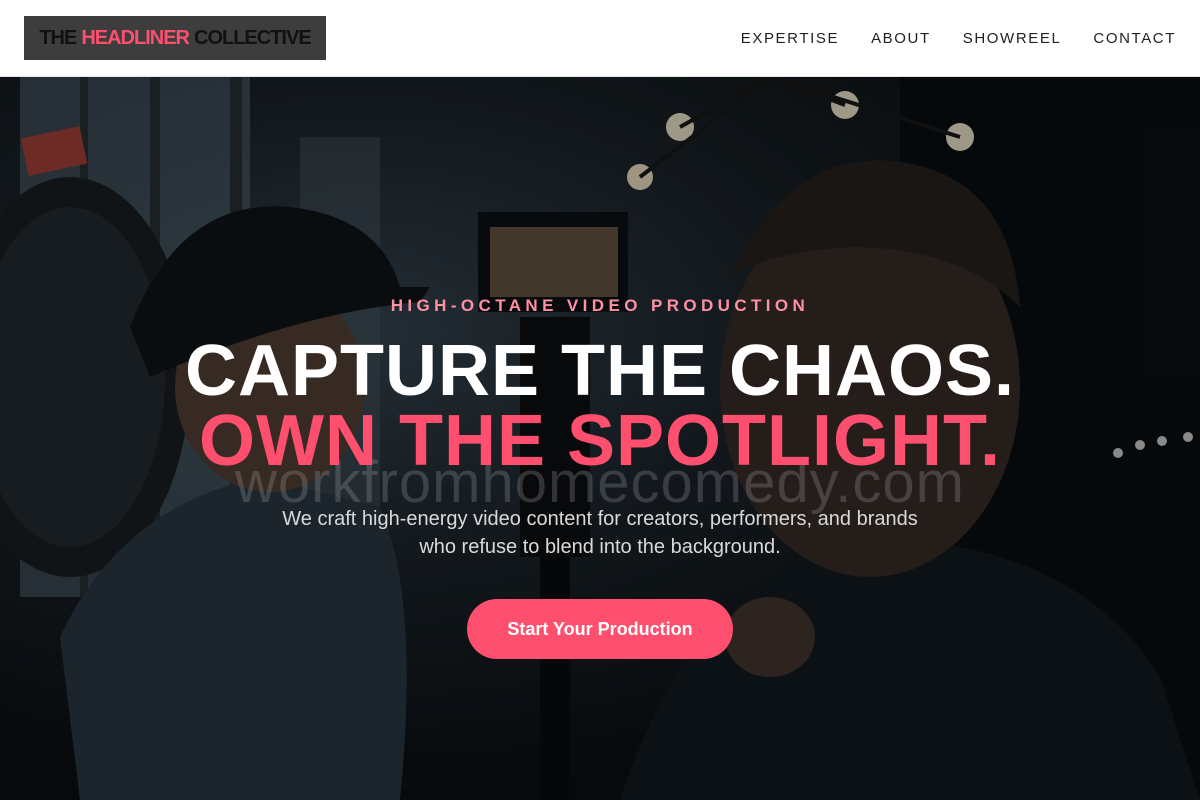  I want to click on nav-link-expertise: EXPERTISE, so click(790, 38).